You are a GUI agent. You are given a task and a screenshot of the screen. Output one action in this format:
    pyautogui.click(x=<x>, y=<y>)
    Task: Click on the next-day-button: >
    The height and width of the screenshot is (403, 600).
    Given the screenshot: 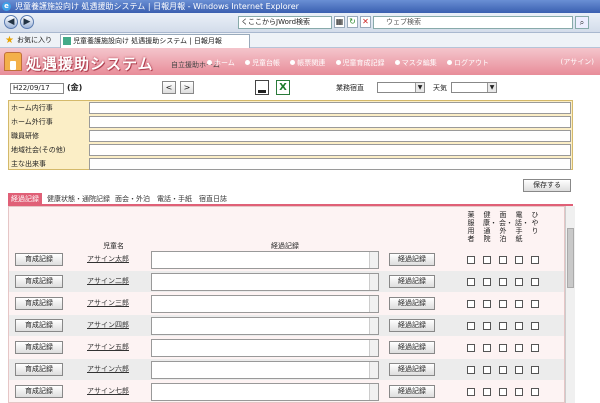 What is the action you would take?
    pyautogui.click(x=187, y=87)
    